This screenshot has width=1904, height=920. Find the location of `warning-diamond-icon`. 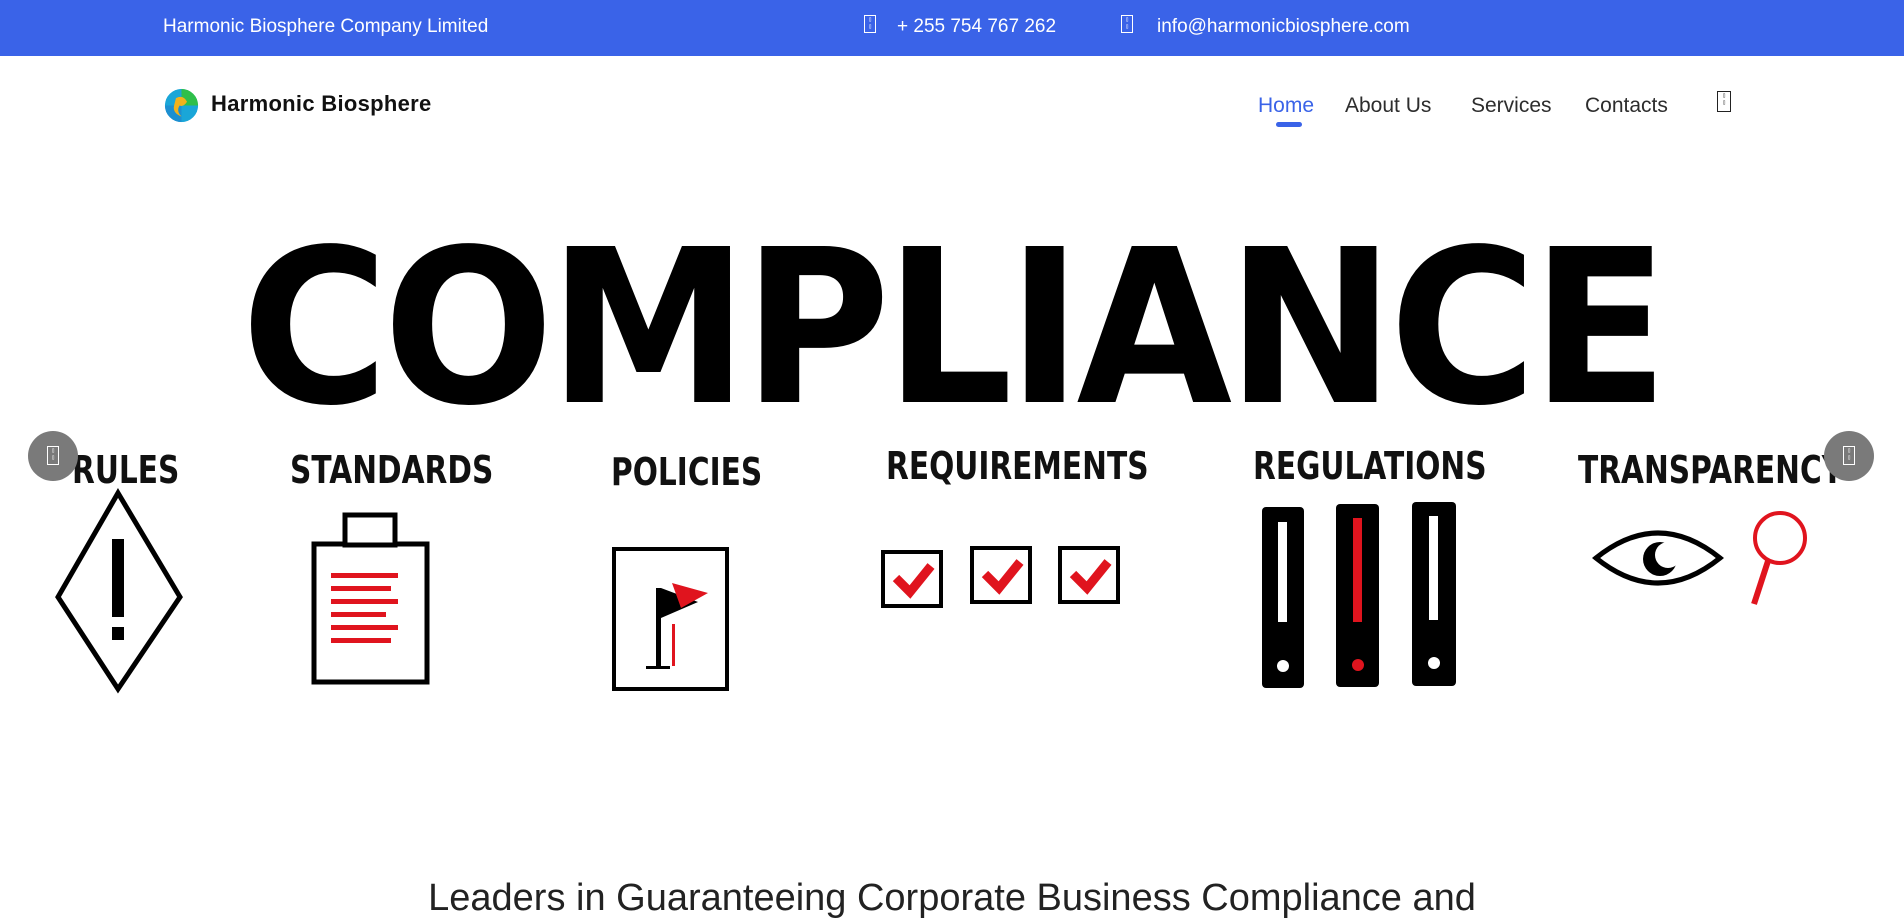

warning-diamond-icon is located at coordinates (119, 591).